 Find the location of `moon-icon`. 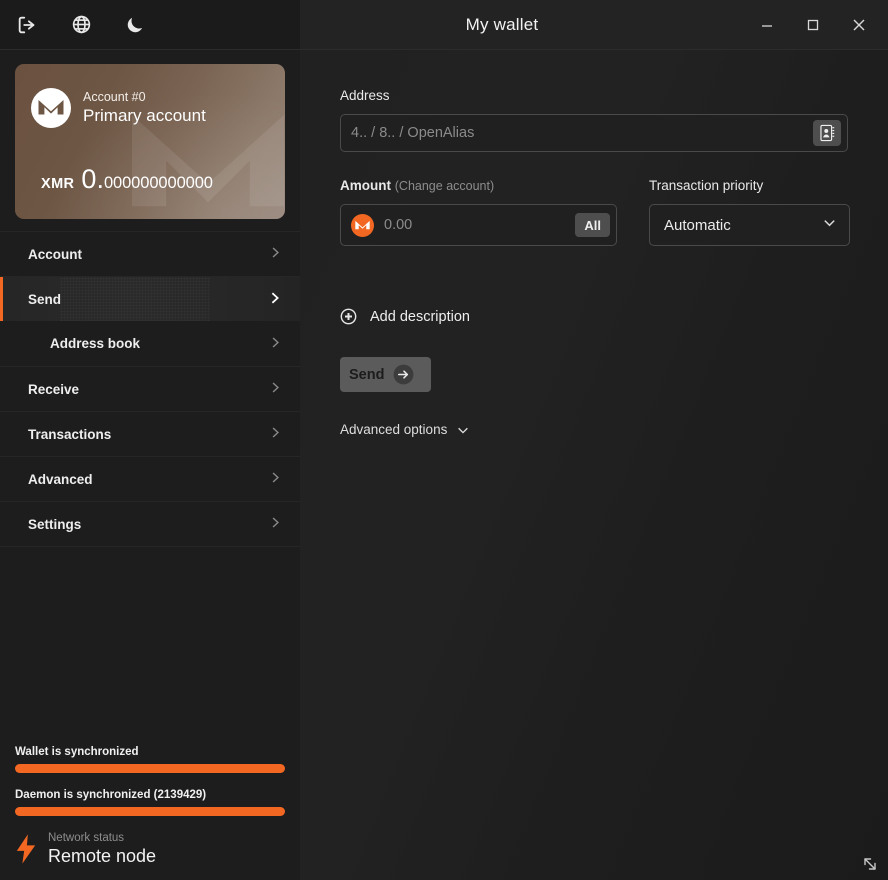

moon-icon is located at coordinates (135, 25).